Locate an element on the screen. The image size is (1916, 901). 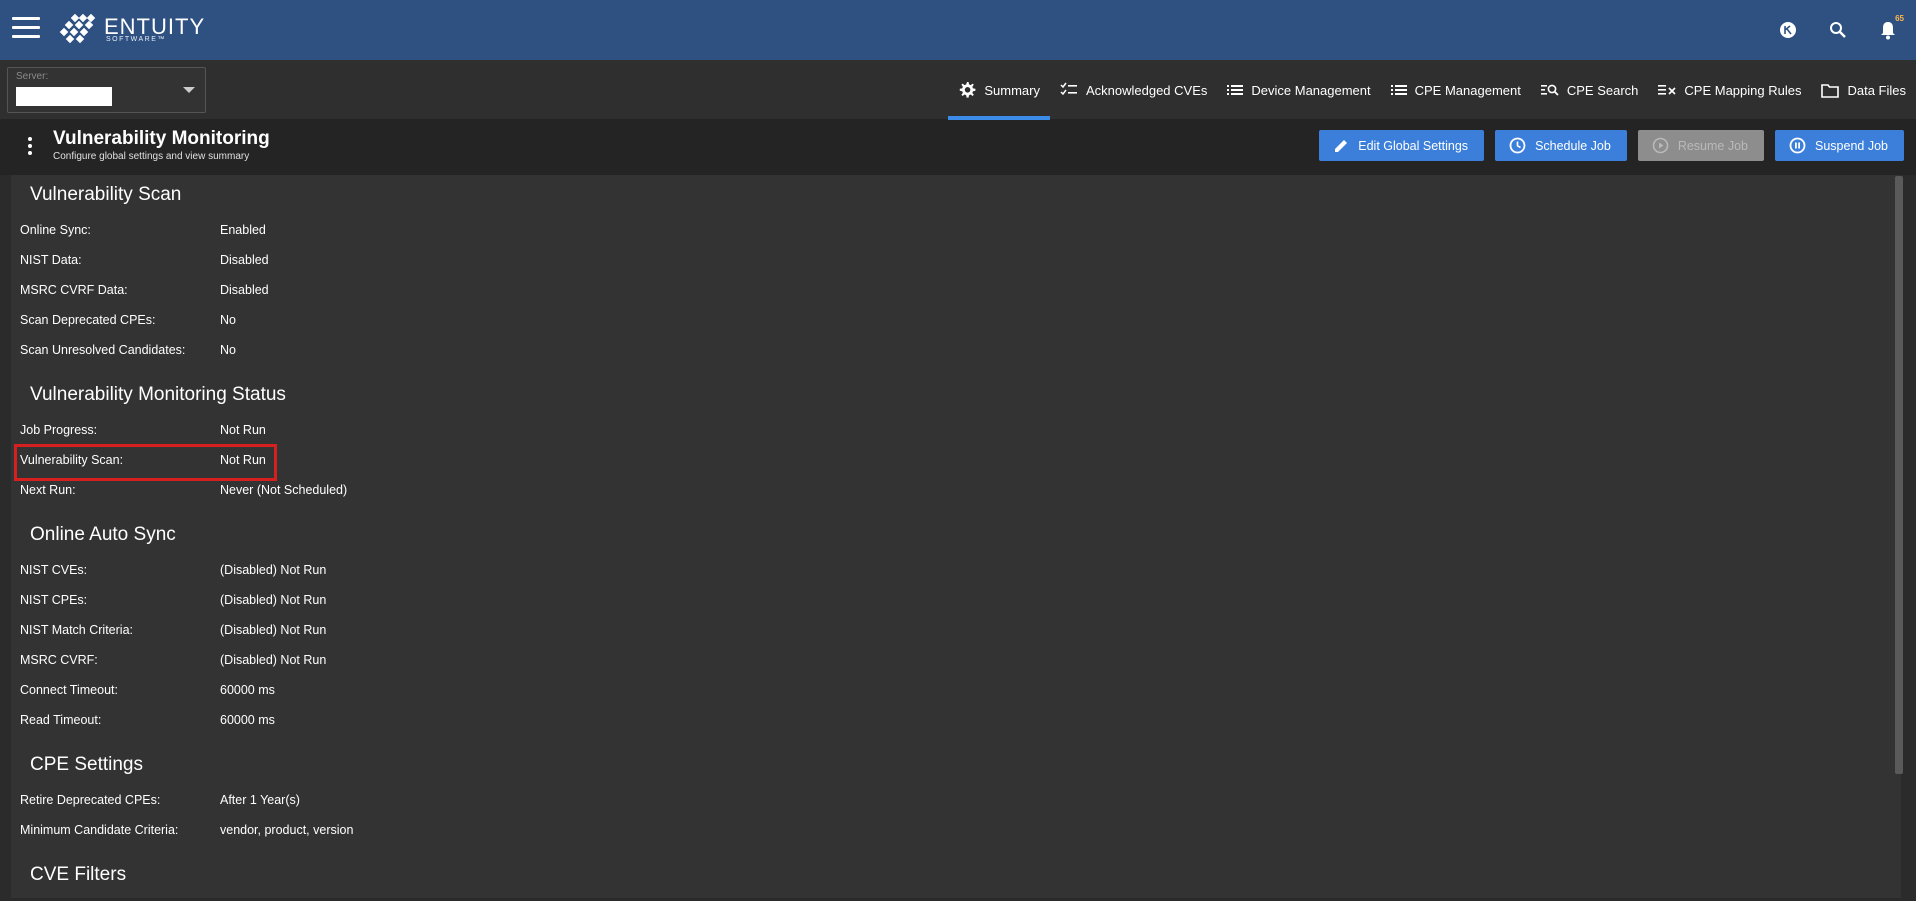
suspend-job-button: Suspend Job is located at coordinates (1839, 145).